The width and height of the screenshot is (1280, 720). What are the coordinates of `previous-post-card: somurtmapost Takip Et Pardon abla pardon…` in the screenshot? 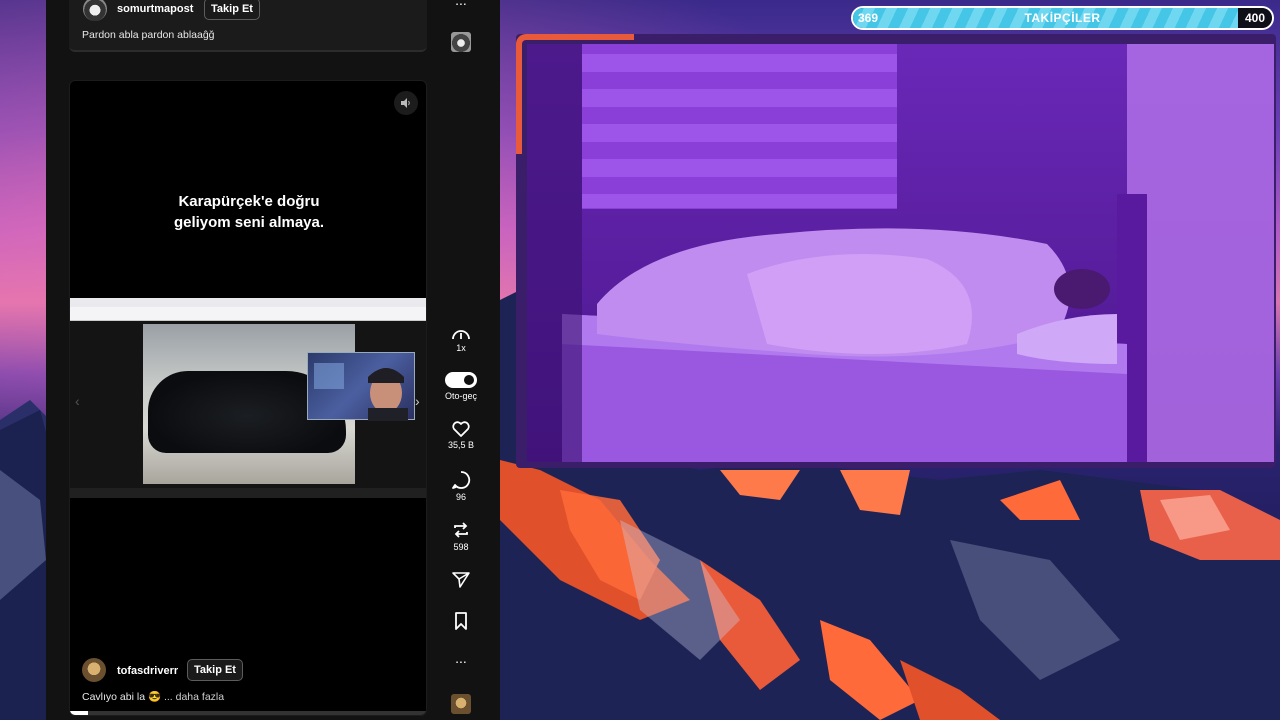 It's located at (248, 26).